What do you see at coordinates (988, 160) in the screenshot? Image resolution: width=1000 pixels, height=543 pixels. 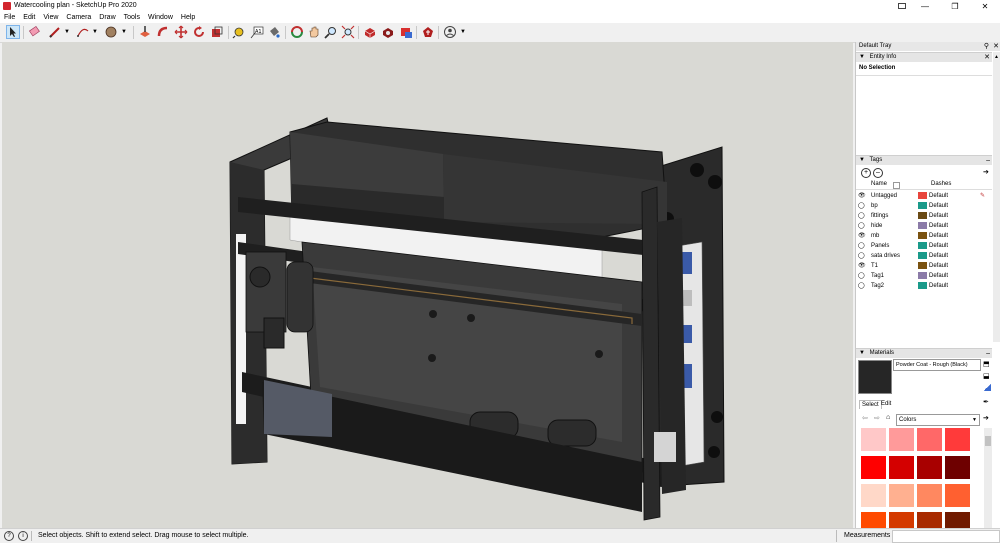 I see `tags-minimize-icon: –` at bounding box center [988, 160].